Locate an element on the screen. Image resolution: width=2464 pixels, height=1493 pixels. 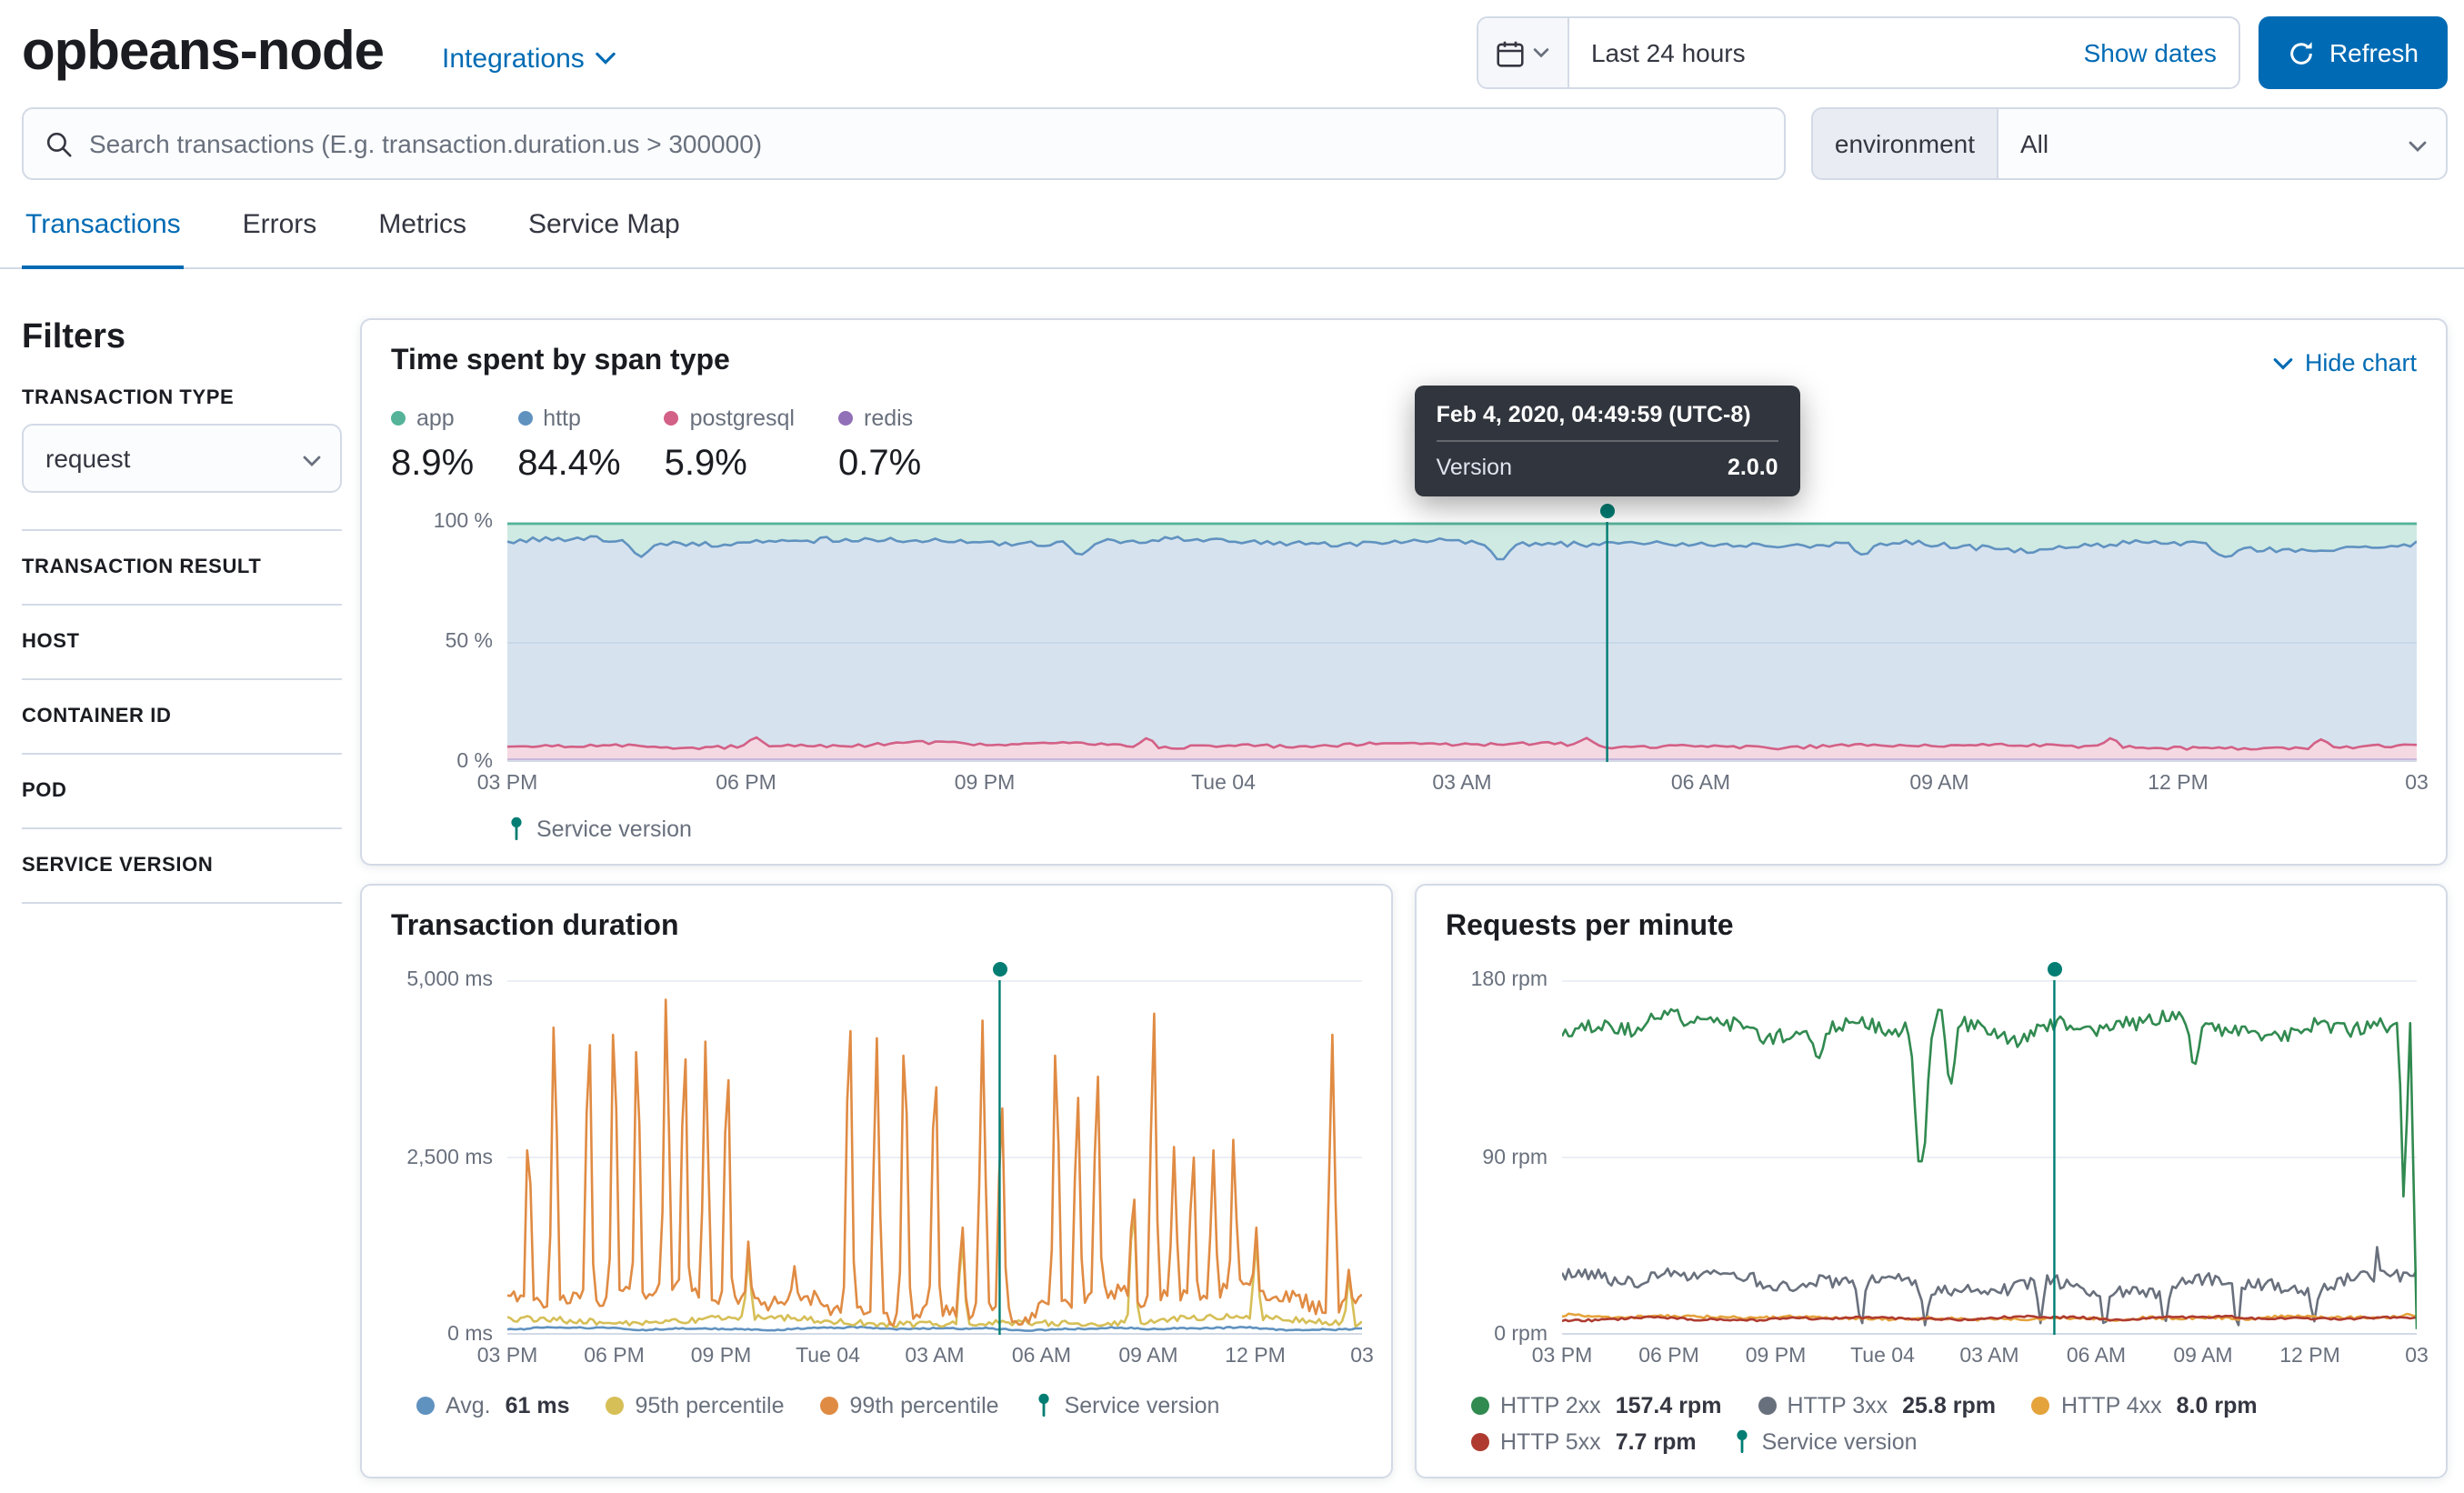
tab-metrics: Metrics is located at coordinates (423, 228).